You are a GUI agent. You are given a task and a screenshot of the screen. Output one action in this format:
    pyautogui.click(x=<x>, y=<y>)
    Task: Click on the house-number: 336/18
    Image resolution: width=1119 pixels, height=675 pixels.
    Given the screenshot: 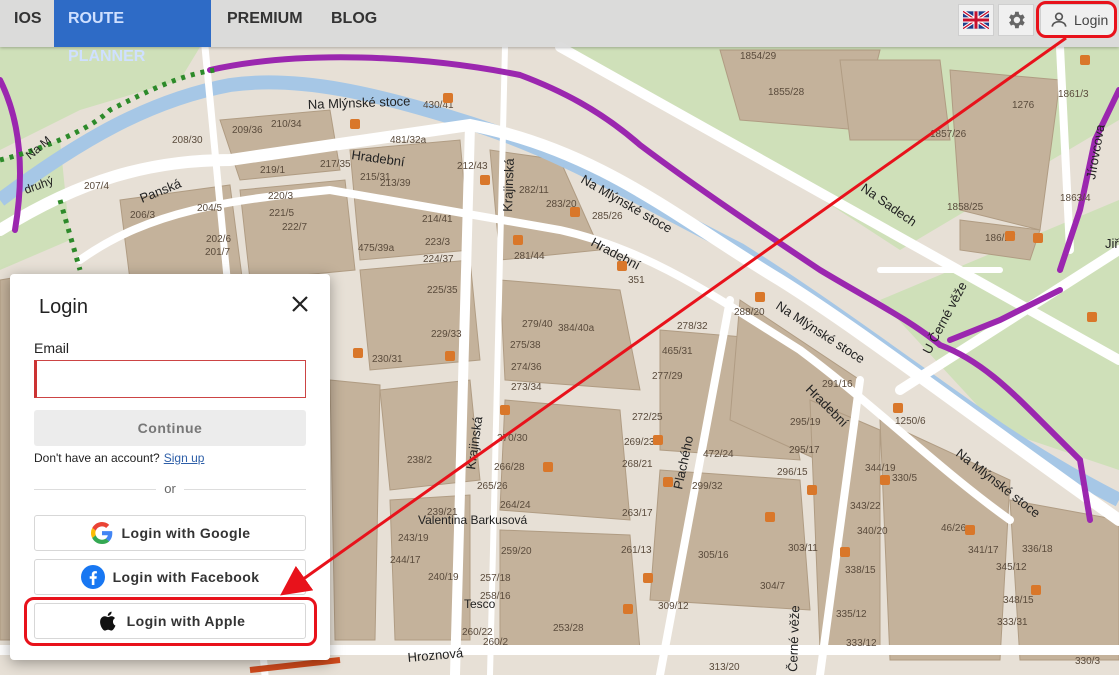 What is the action you would take?
    pyautogui.click(x=1037, y=549)
    